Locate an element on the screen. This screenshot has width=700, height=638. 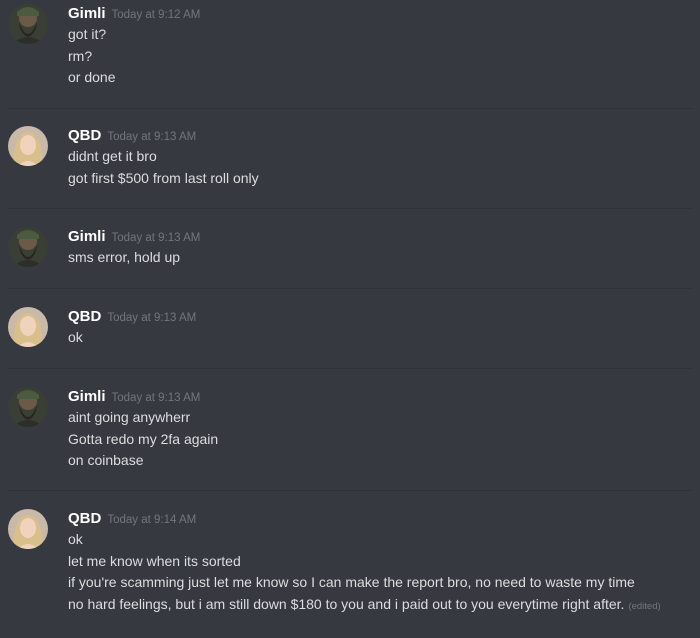
message-line: on coinbase is located at coordinates (106, 460).